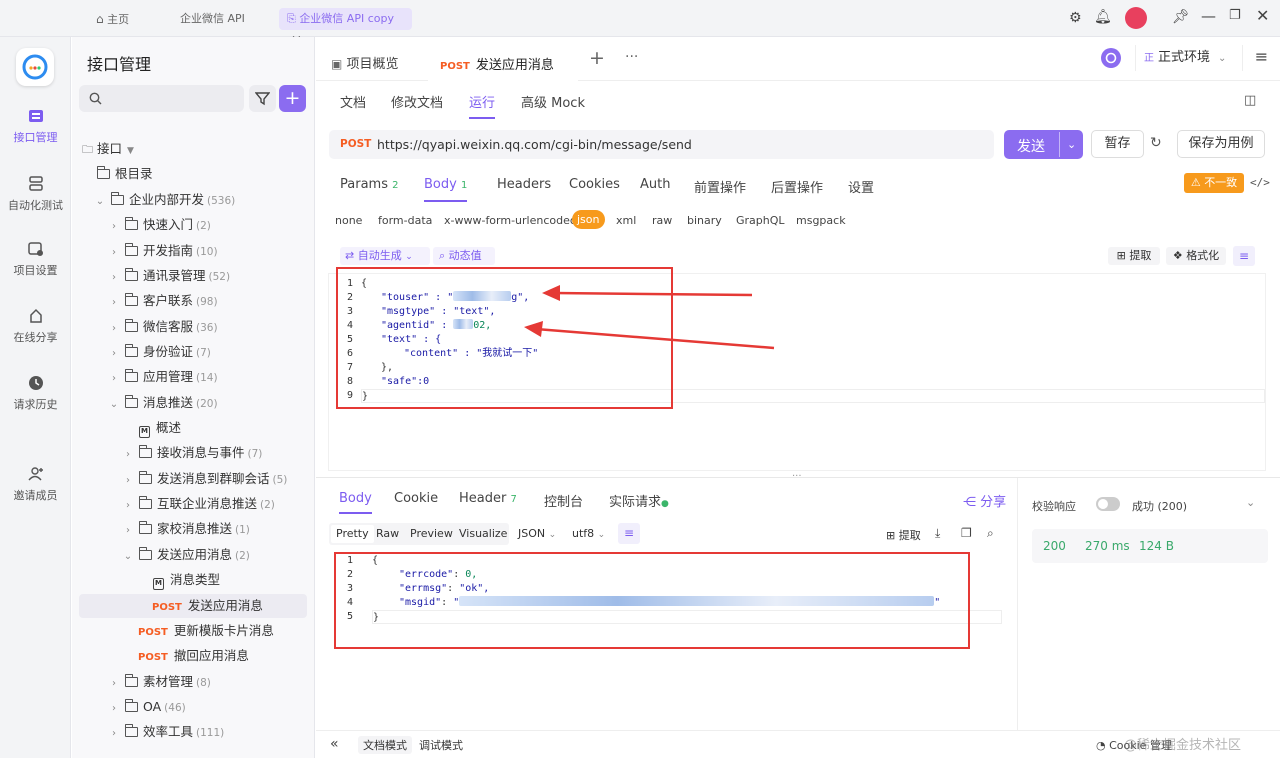  What do you see at coordinates (35, 259) in the screenshot?
I see `rail-project-settings: 项目设置` at bounding box center [35, 259].